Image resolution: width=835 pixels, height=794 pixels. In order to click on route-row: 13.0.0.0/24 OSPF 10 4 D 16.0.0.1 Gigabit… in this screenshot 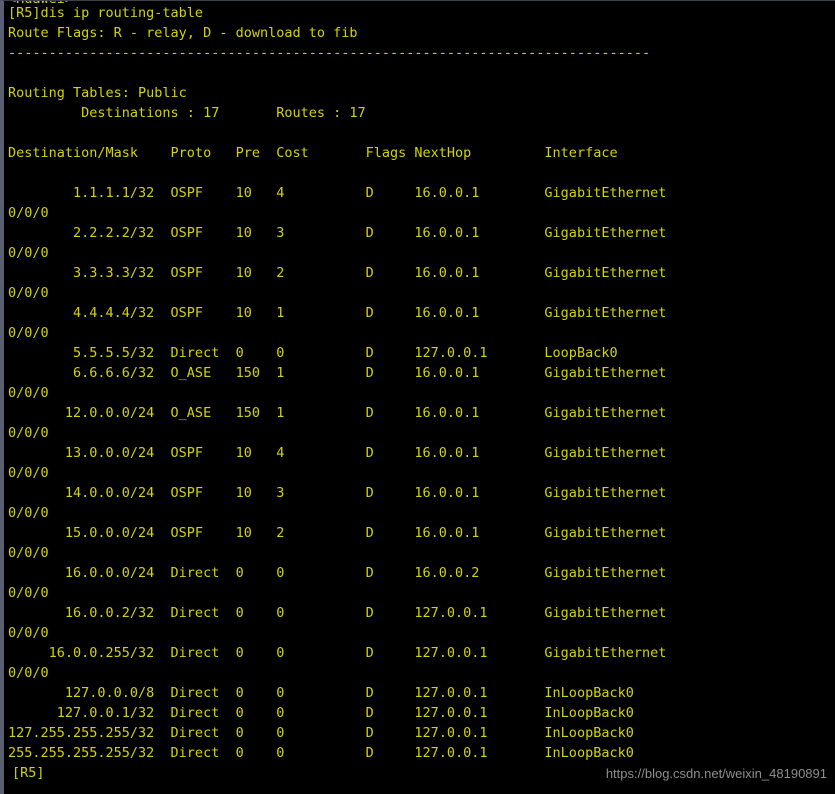, I will do `click(337, 453)`.